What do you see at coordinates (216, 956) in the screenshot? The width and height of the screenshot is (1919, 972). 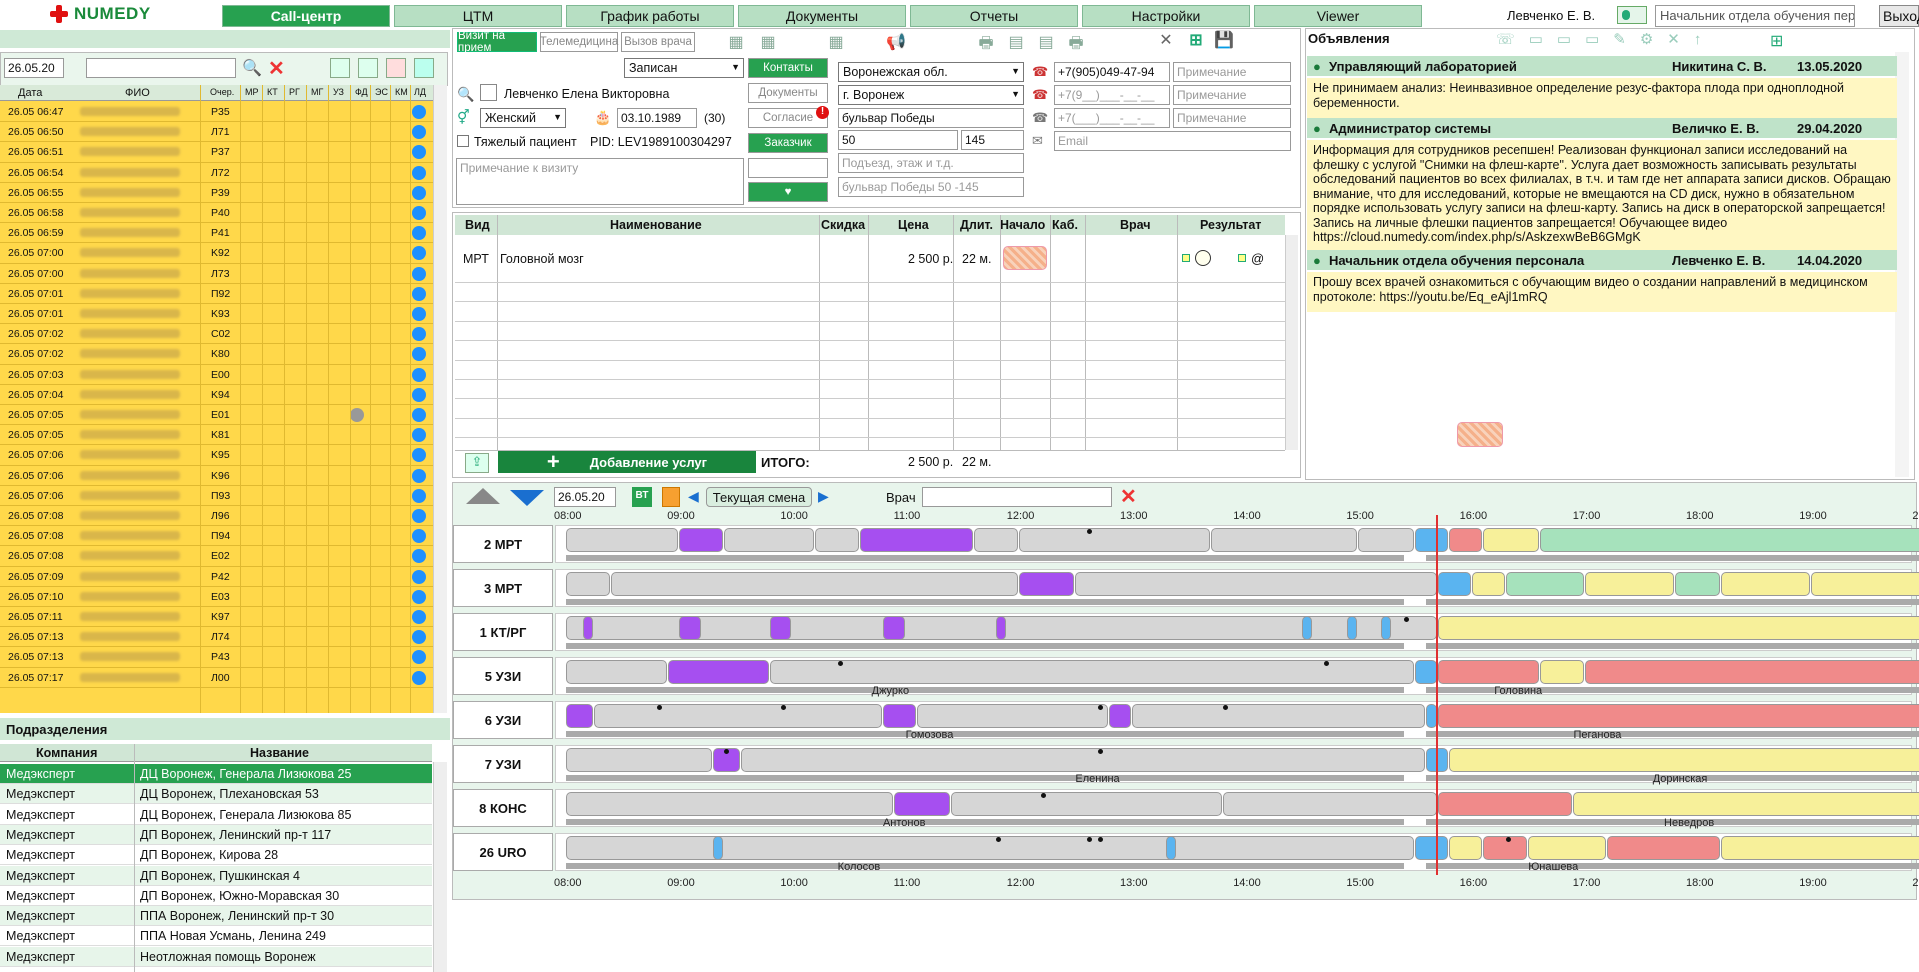 I see `department-row: Медэксперт Неотложная помощь Воронеж` at bounding box center [216, 956].